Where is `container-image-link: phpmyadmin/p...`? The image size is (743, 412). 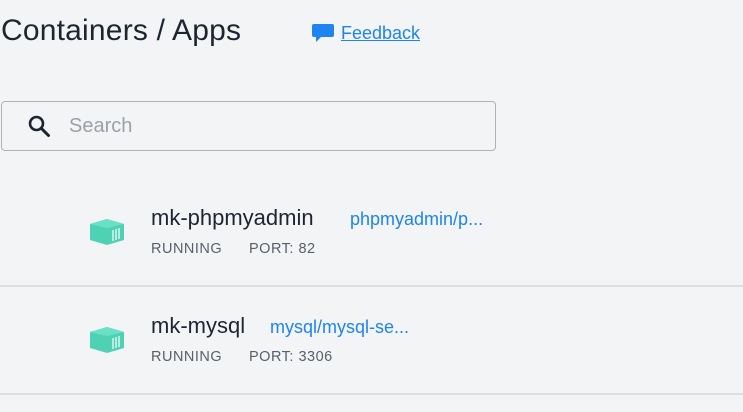
container-image-link: phpmyadmin/p... is located at coordinates (416, 219).